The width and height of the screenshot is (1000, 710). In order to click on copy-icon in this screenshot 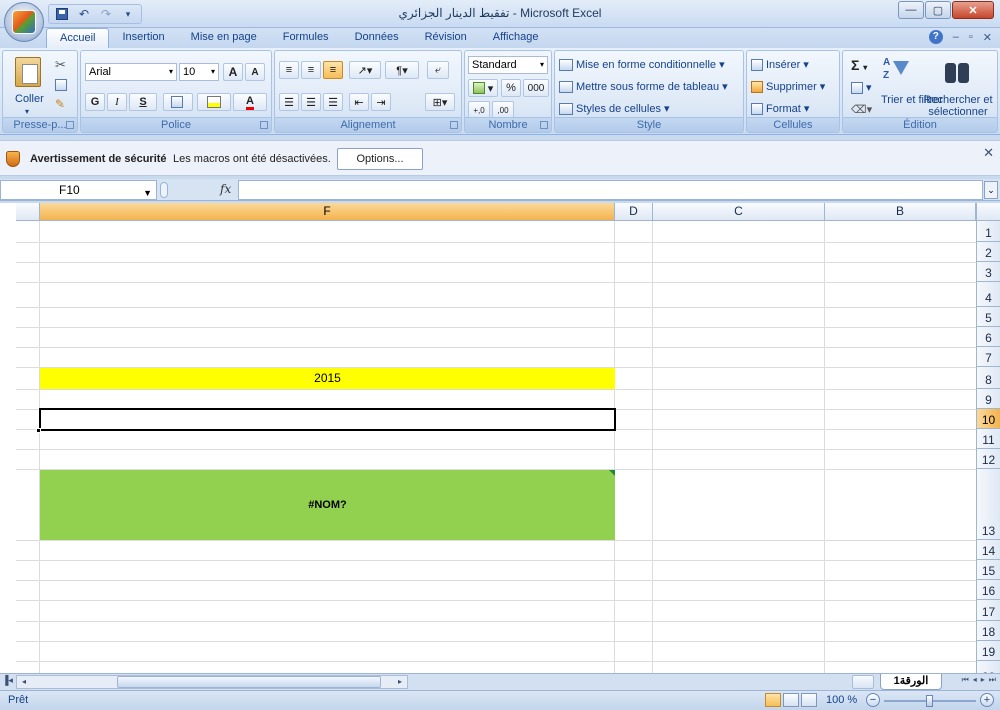, I will do `click(61, 85)`.